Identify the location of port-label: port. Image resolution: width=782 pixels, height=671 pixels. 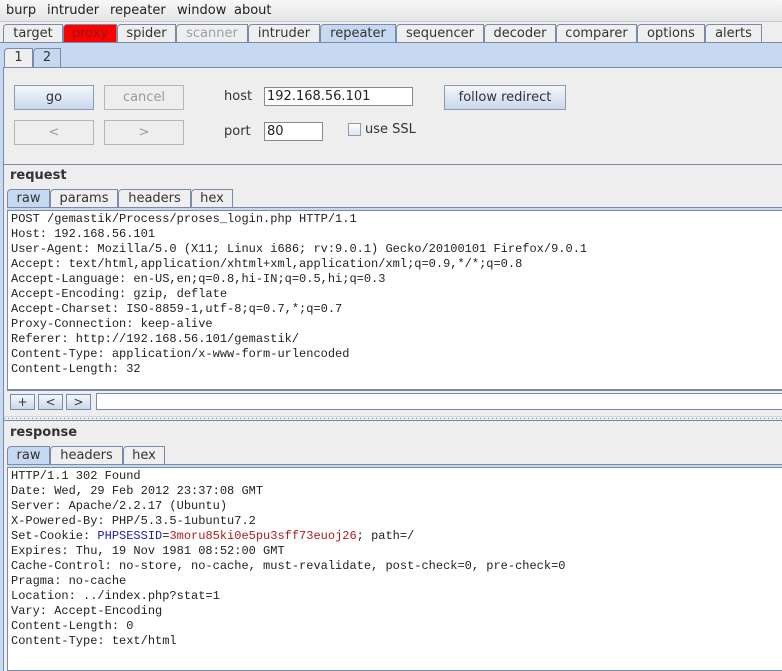
(237, 131).